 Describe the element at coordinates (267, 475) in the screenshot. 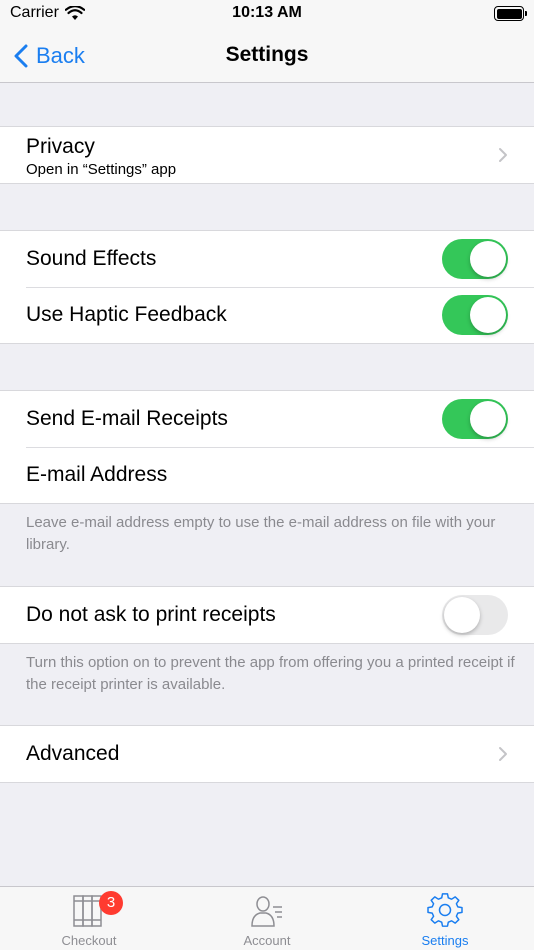

I see `email-address-row: E-mail Address` at that location.